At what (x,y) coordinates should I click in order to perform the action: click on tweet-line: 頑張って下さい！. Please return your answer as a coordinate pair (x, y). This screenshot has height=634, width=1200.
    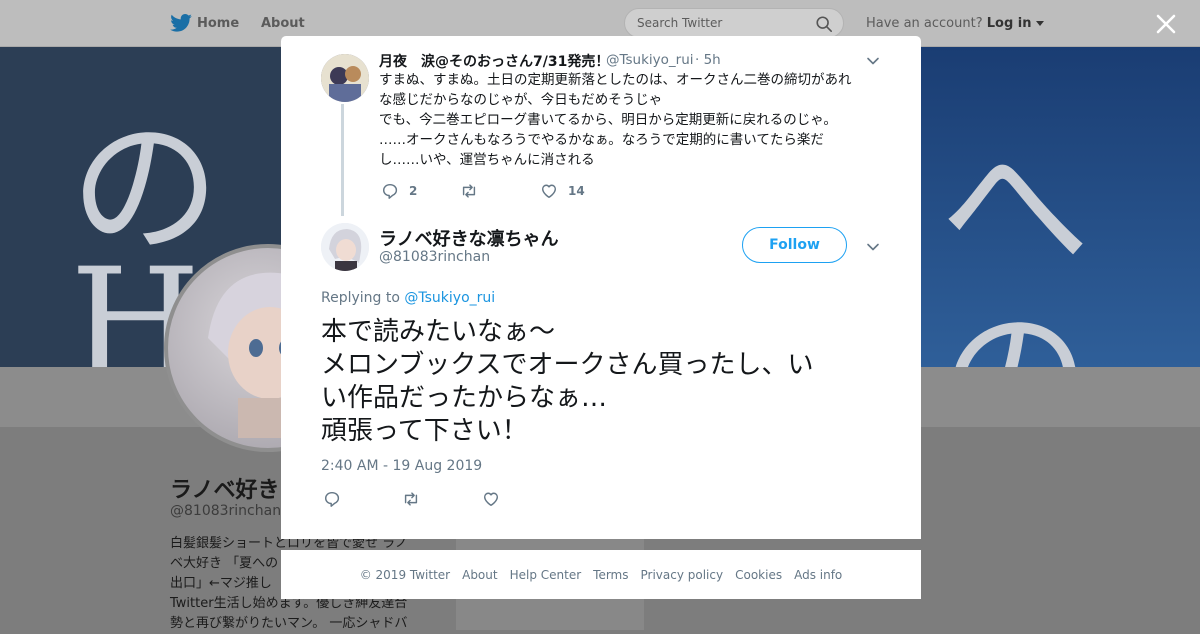
    Looking at the image, I should click on (424, 431).